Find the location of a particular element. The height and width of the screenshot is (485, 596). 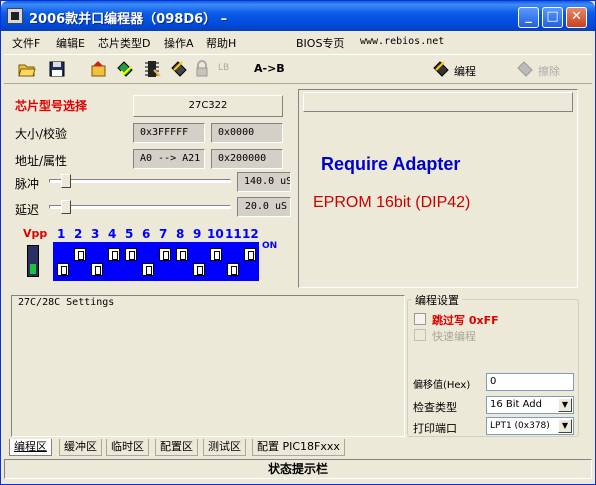

blank-check-icon is located at coordinates (153, 69).